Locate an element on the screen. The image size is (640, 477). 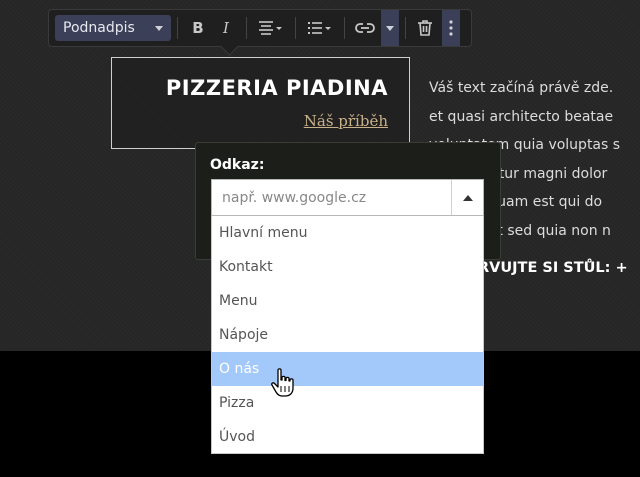
link-label: Odkaz: is located at coordinates (237, 165).